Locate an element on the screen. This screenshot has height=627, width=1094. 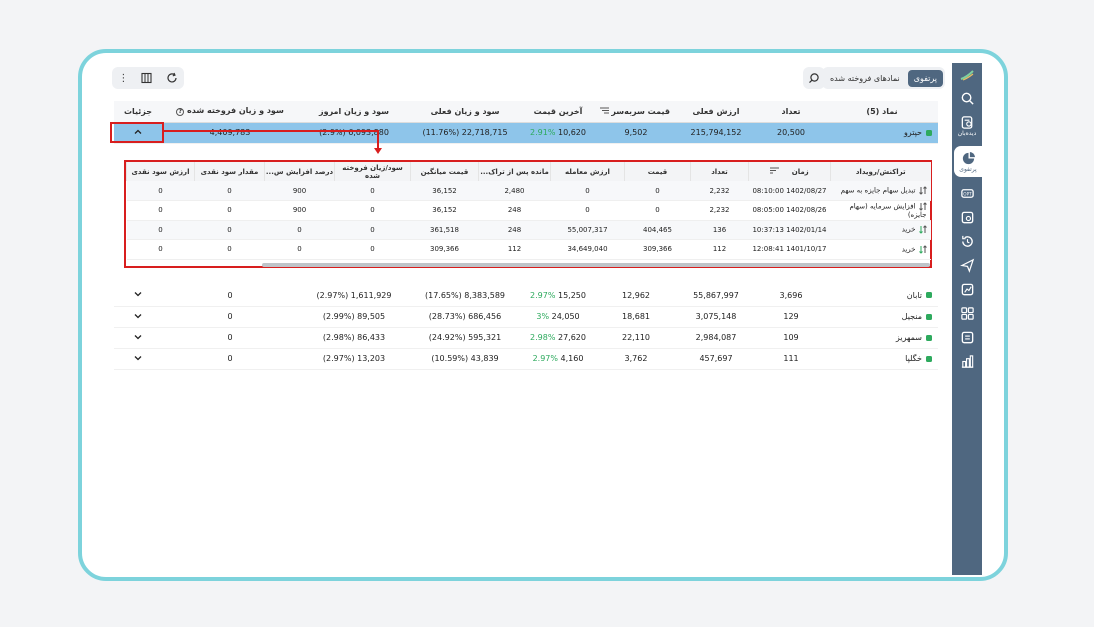
symbol-name: حپترو is located at coordinates (912, 132).